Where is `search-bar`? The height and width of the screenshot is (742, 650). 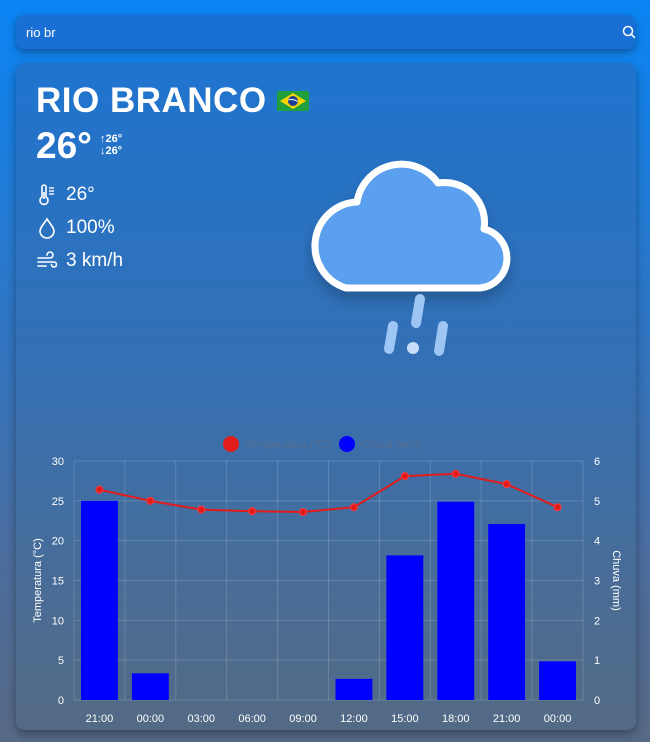 search-bar is located at coordinates (326, 32).